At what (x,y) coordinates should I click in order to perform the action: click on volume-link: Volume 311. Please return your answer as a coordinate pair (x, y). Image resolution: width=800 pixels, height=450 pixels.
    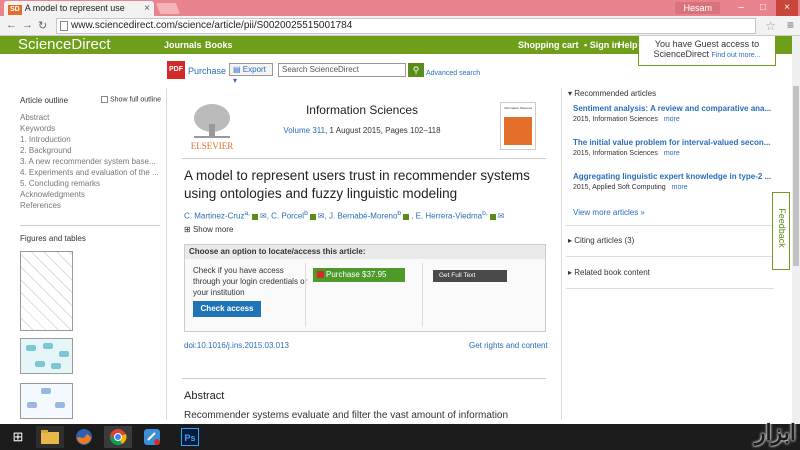
    Looking at the image, I should click on (304, 130).